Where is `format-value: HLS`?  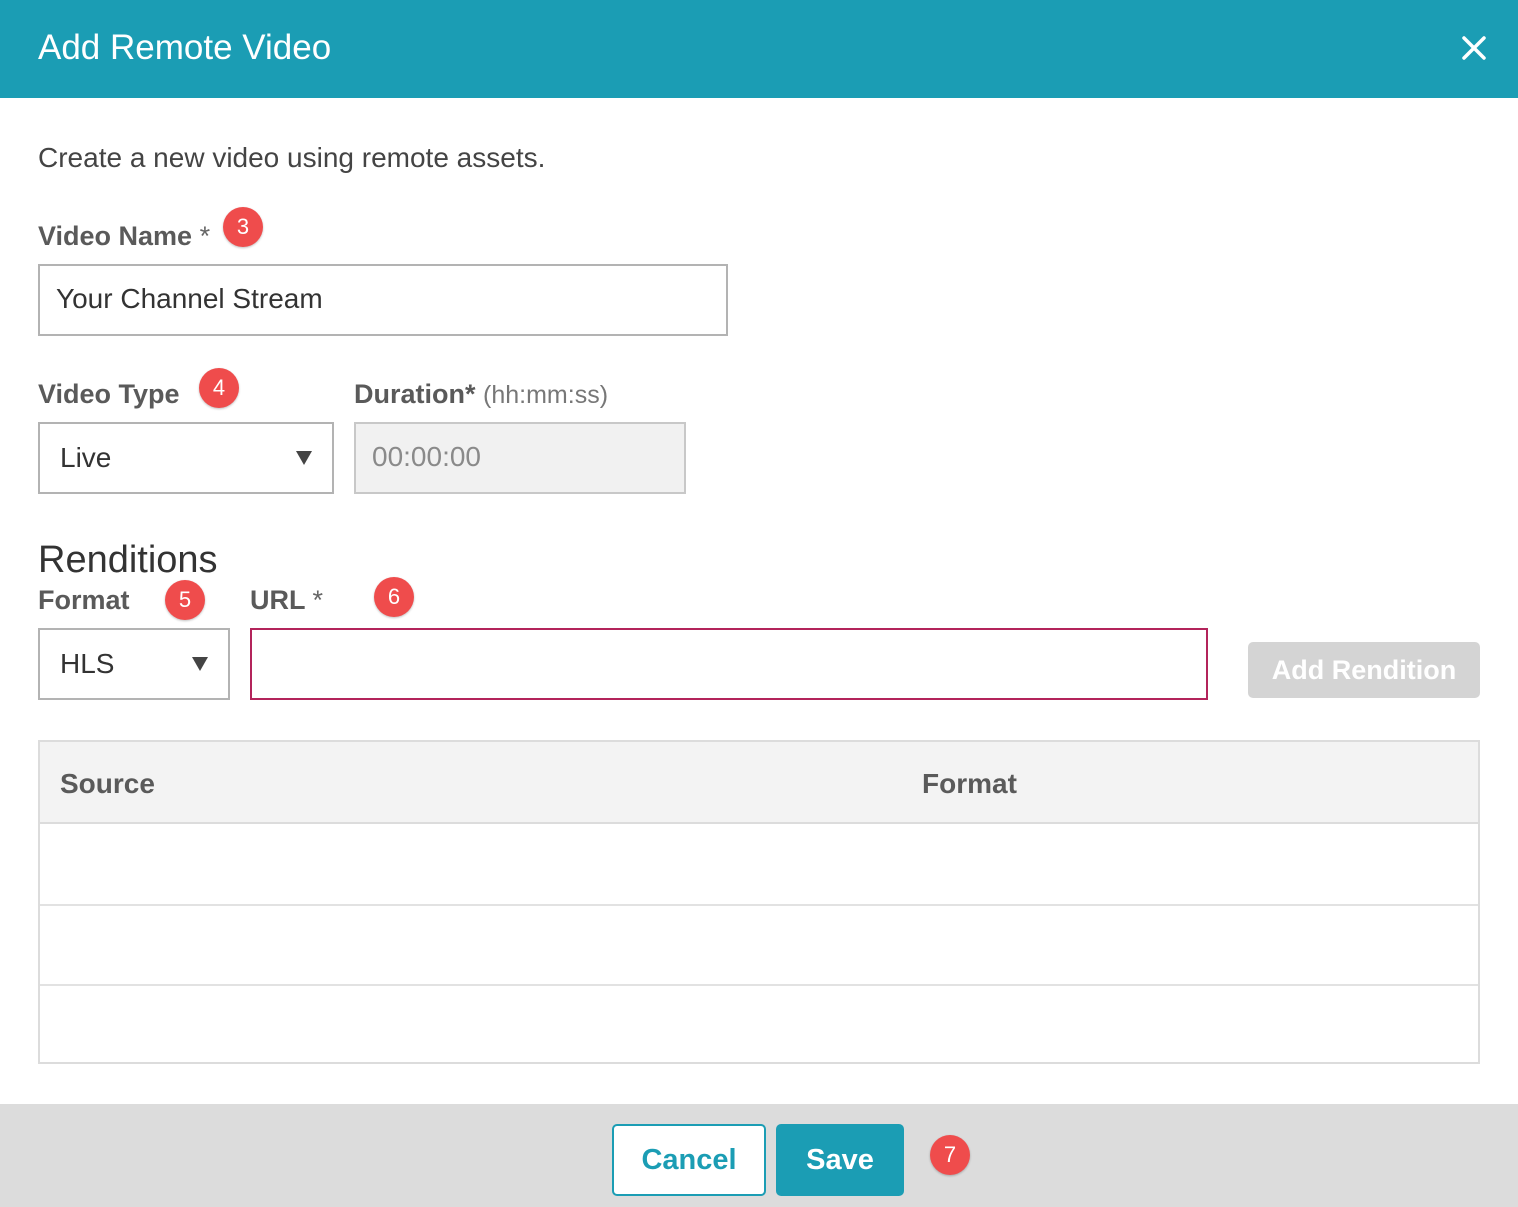
format-value: HLS is located at coordinates (87, 663).